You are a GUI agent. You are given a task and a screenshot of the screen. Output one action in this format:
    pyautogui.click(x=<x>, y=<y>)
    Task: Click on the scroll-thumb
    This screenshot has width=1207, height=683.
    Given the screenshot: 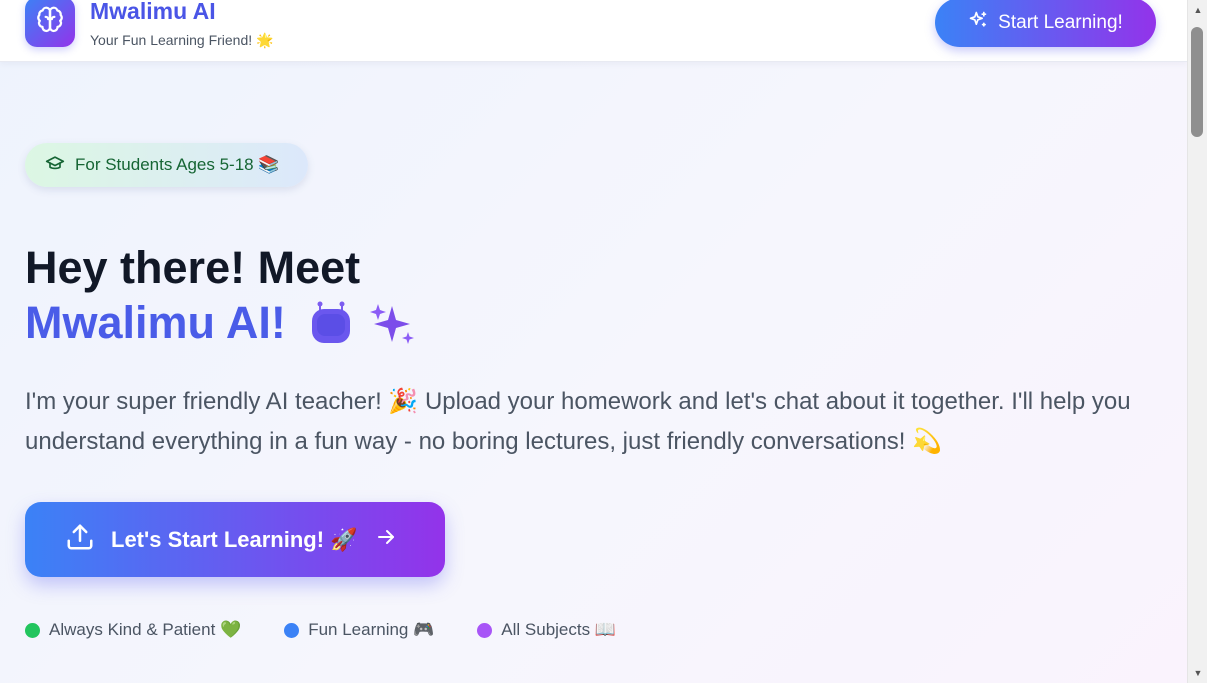 What is the action you would take?
    pyautogui.click(x=1197, y=82)
    